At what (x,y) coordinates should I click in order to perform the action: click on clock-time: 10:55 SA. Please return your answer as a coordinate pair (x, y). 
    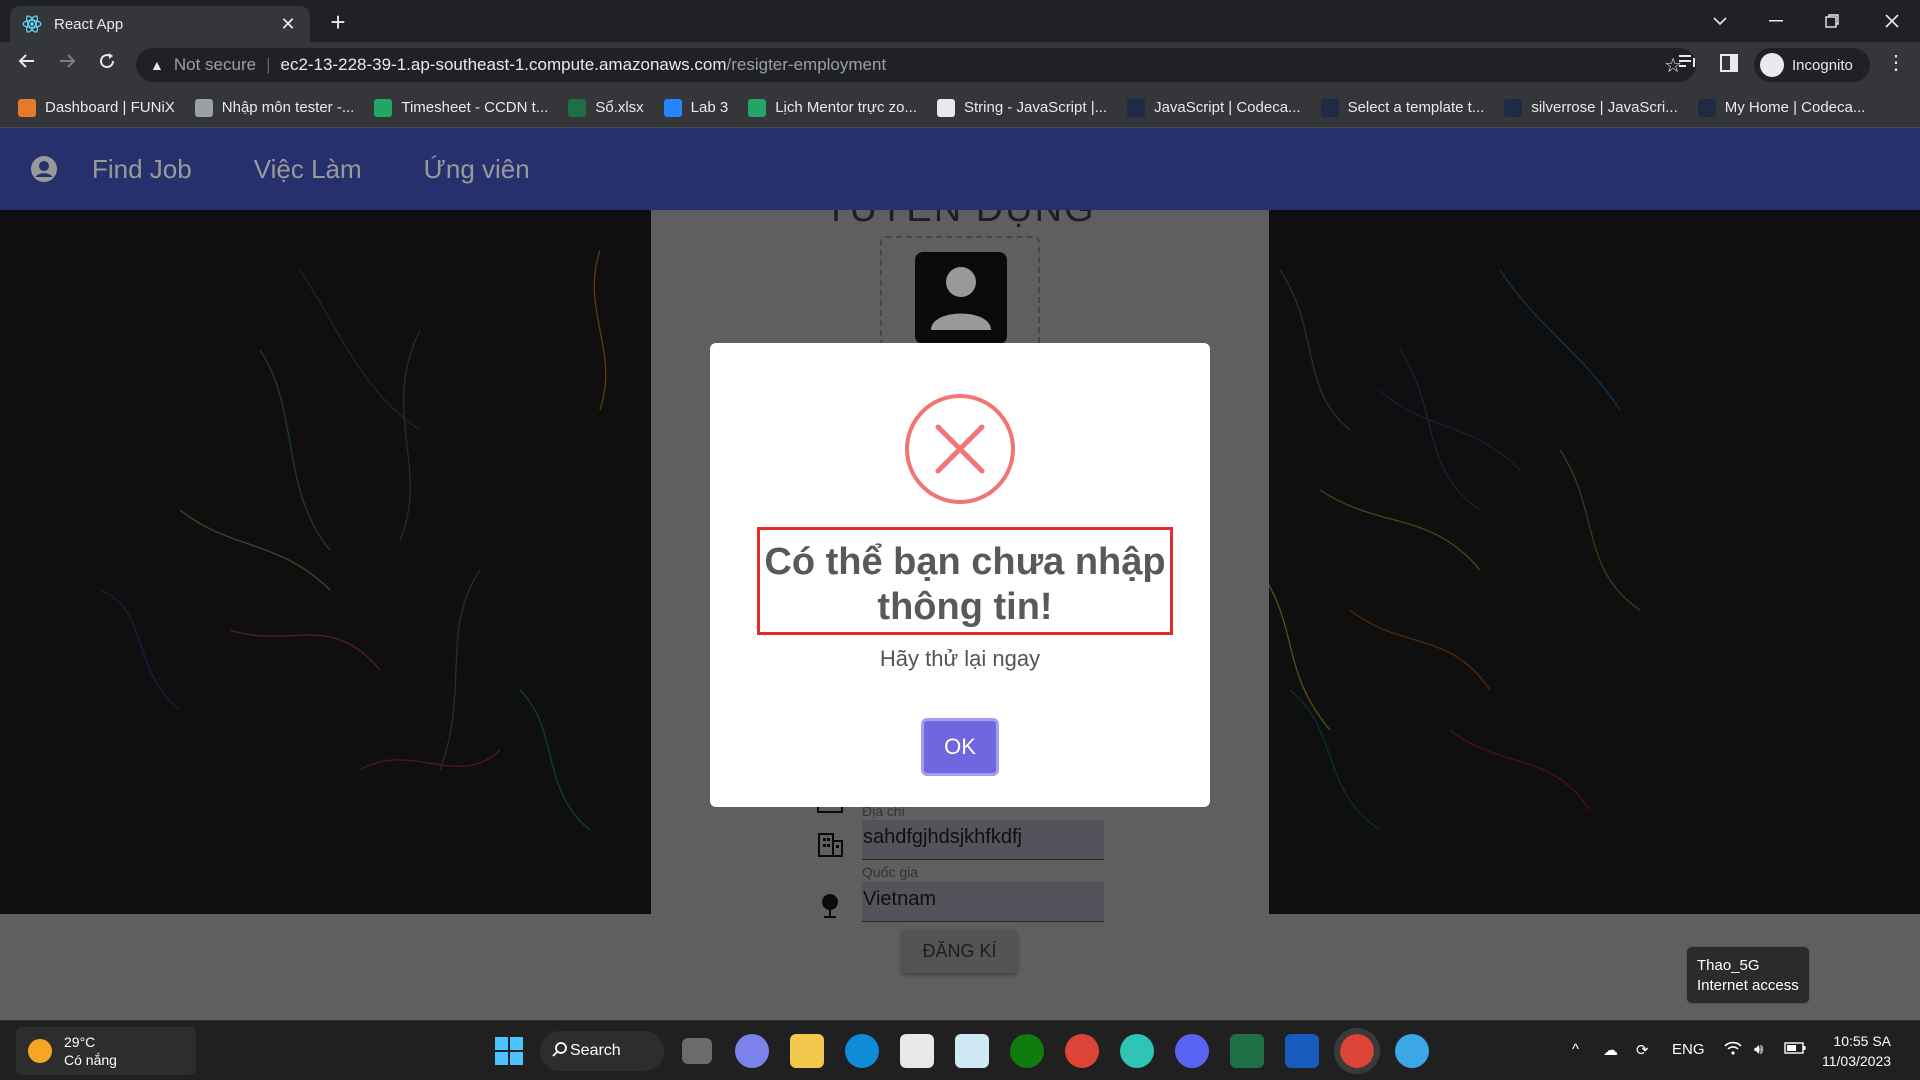
    Looking at the image, I should click on (1862, 1041).